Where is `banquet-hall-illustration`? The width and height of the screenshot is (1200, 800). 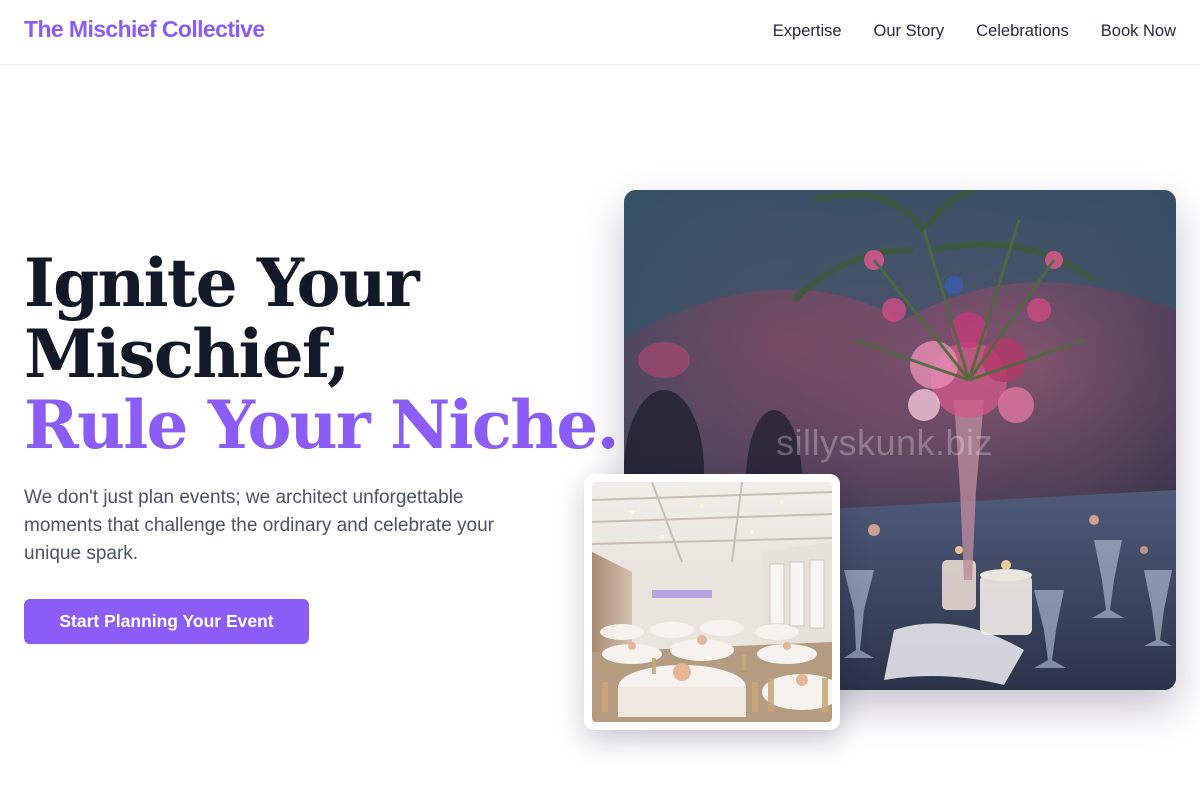
banquet-hall-illustration is located at coordinates (712, 602).